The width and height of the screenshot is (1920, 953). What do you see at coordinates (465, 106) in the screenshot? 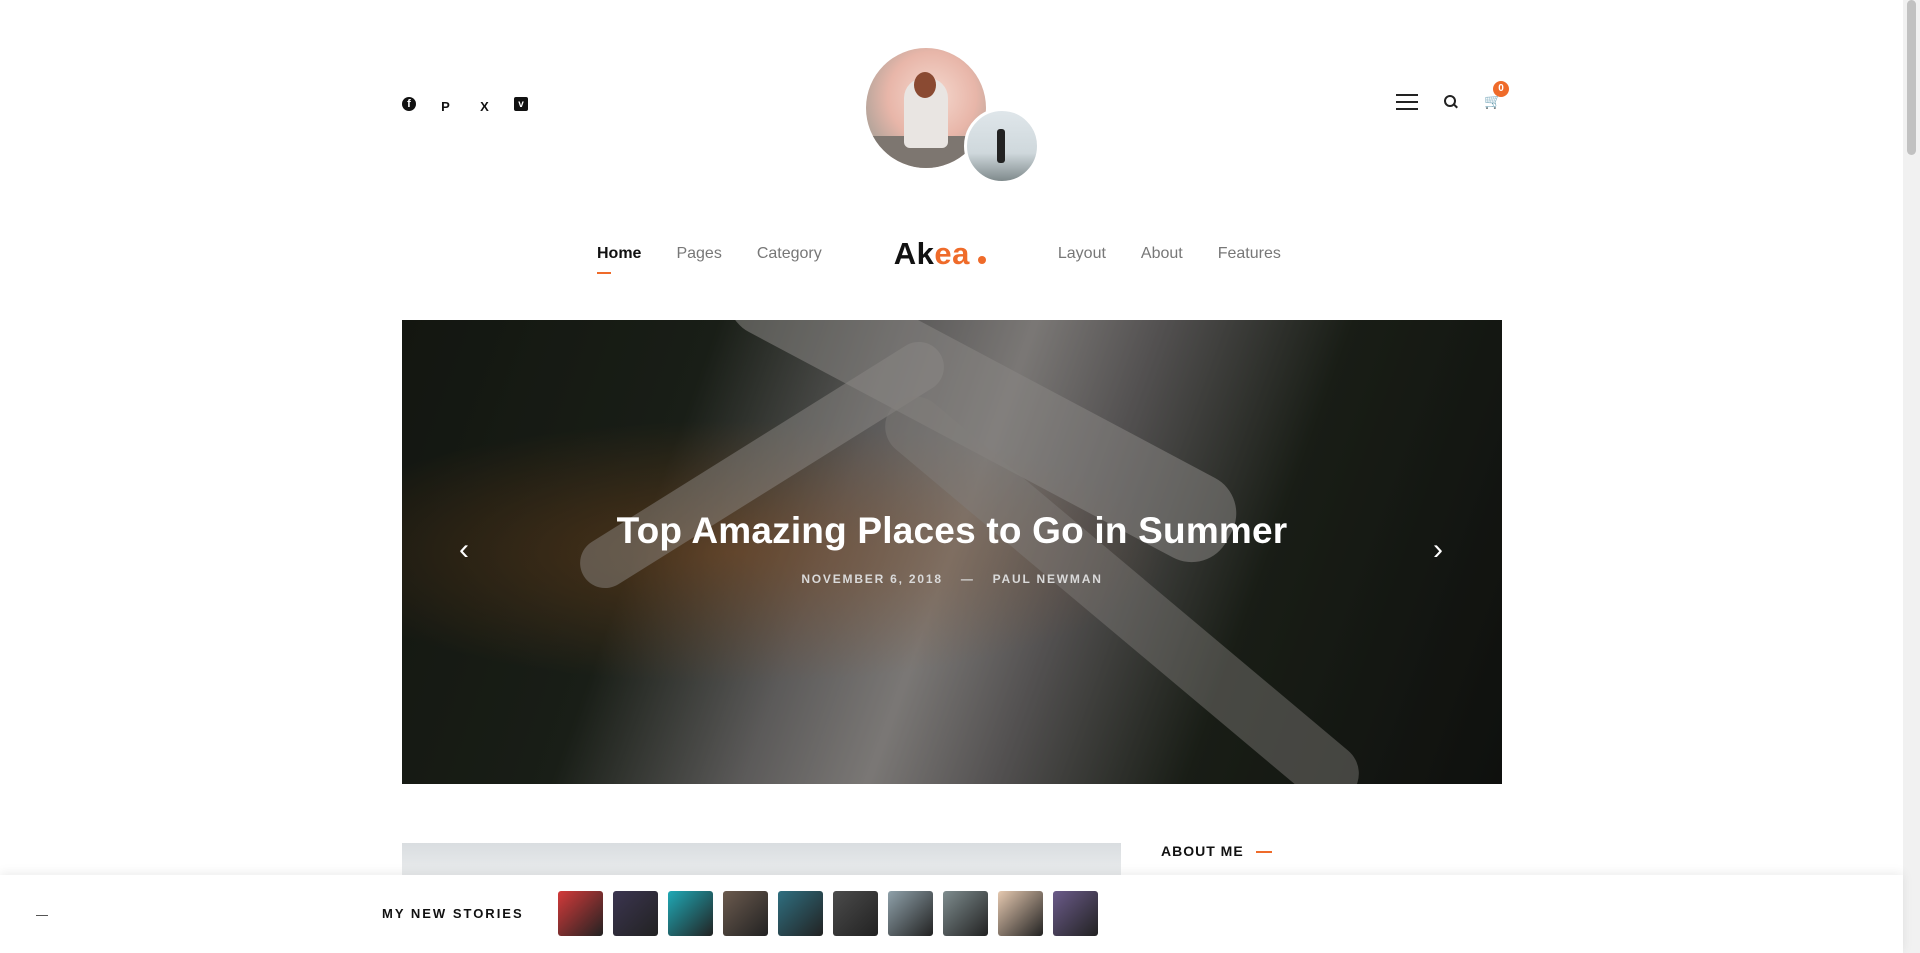
I see `social-links: f P X v` at bounding box center [465, 106].